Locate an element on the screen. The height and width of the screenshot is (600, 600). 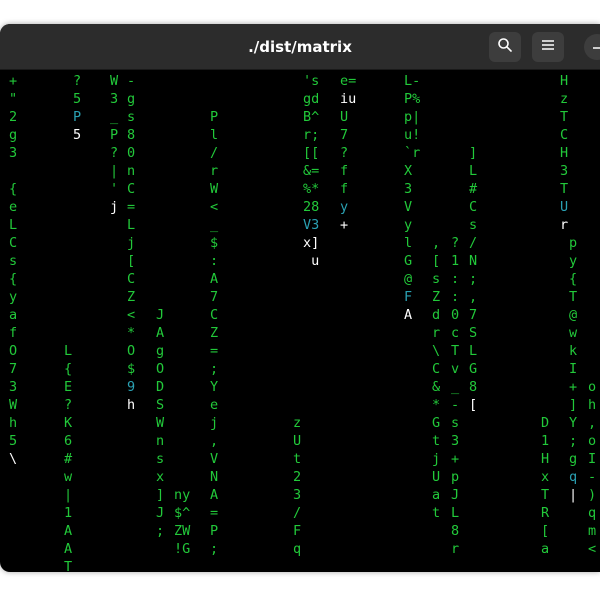
matrix-column: p y {T @ w k I +] Y; g q | is located at coordinates (573, 369).